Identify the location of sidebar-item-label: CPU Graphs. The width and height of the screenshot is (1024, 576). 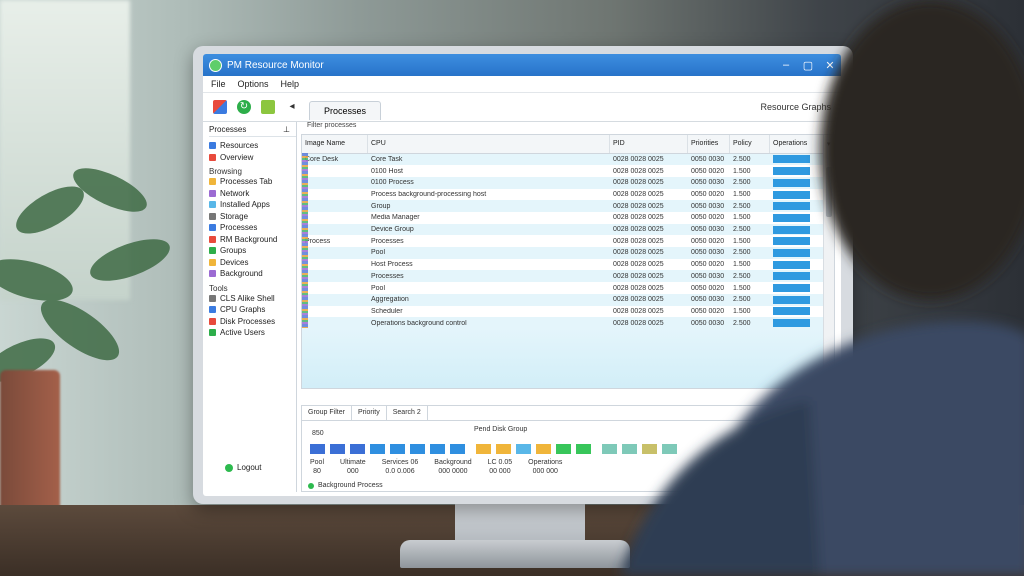
(243, 310).